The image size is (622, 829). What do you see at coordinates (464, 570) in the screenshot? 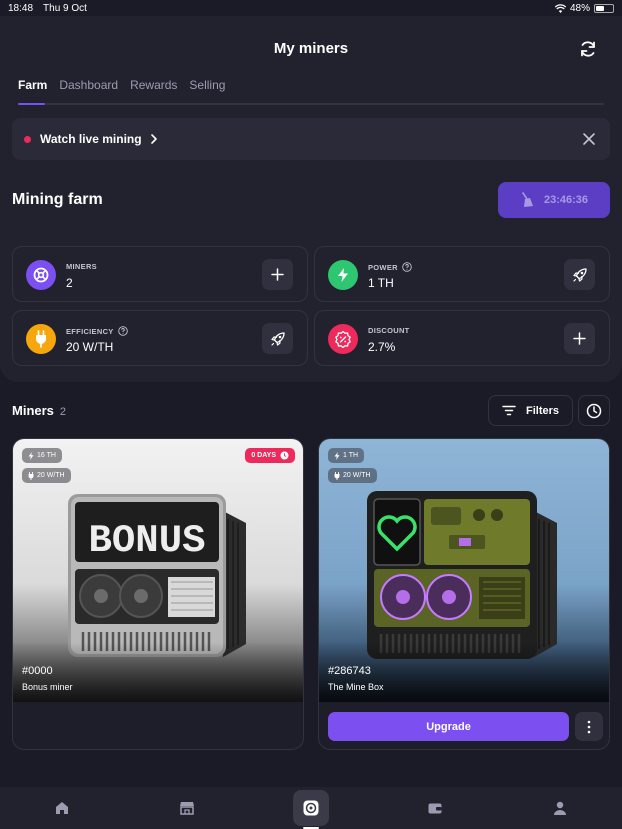
I see `miner-image: 1 TH 20 W/TH #286743 The Mine Box` at bounding box center [464, 570].